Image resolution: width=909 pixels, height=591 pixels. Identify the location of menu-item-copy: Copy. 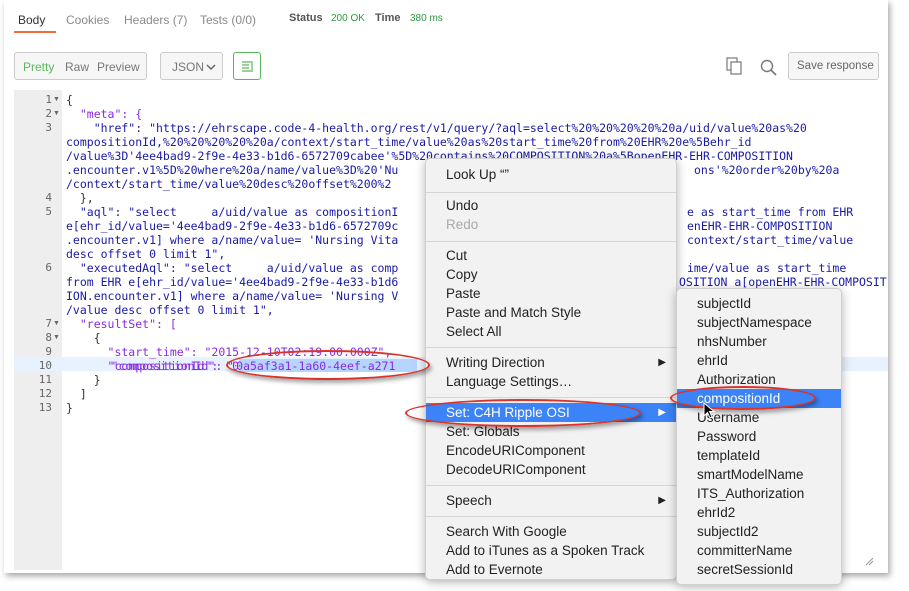
(551, 274).